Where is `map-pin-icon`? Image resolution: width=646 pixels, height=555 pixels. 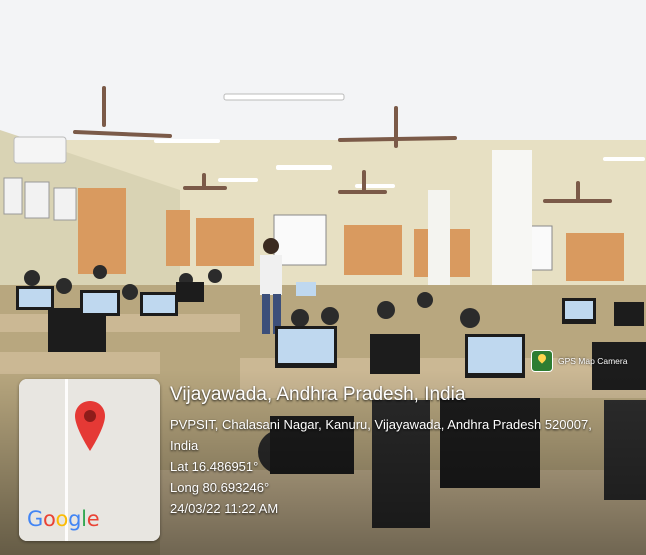 map-pin-icon is located at coordinates (90, 426).